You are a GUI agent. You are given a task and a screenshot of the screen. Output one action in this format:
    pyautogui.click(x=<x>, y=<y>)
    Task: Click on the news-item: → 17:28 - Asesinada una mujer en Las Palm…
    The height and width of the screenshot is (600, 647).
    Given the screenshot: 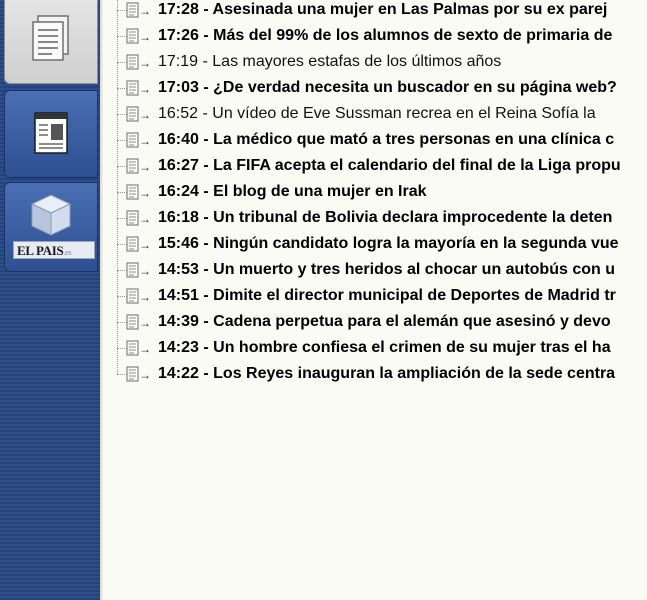 What is the action you would take?
    pyautogui.click(x=377, y=13)
    